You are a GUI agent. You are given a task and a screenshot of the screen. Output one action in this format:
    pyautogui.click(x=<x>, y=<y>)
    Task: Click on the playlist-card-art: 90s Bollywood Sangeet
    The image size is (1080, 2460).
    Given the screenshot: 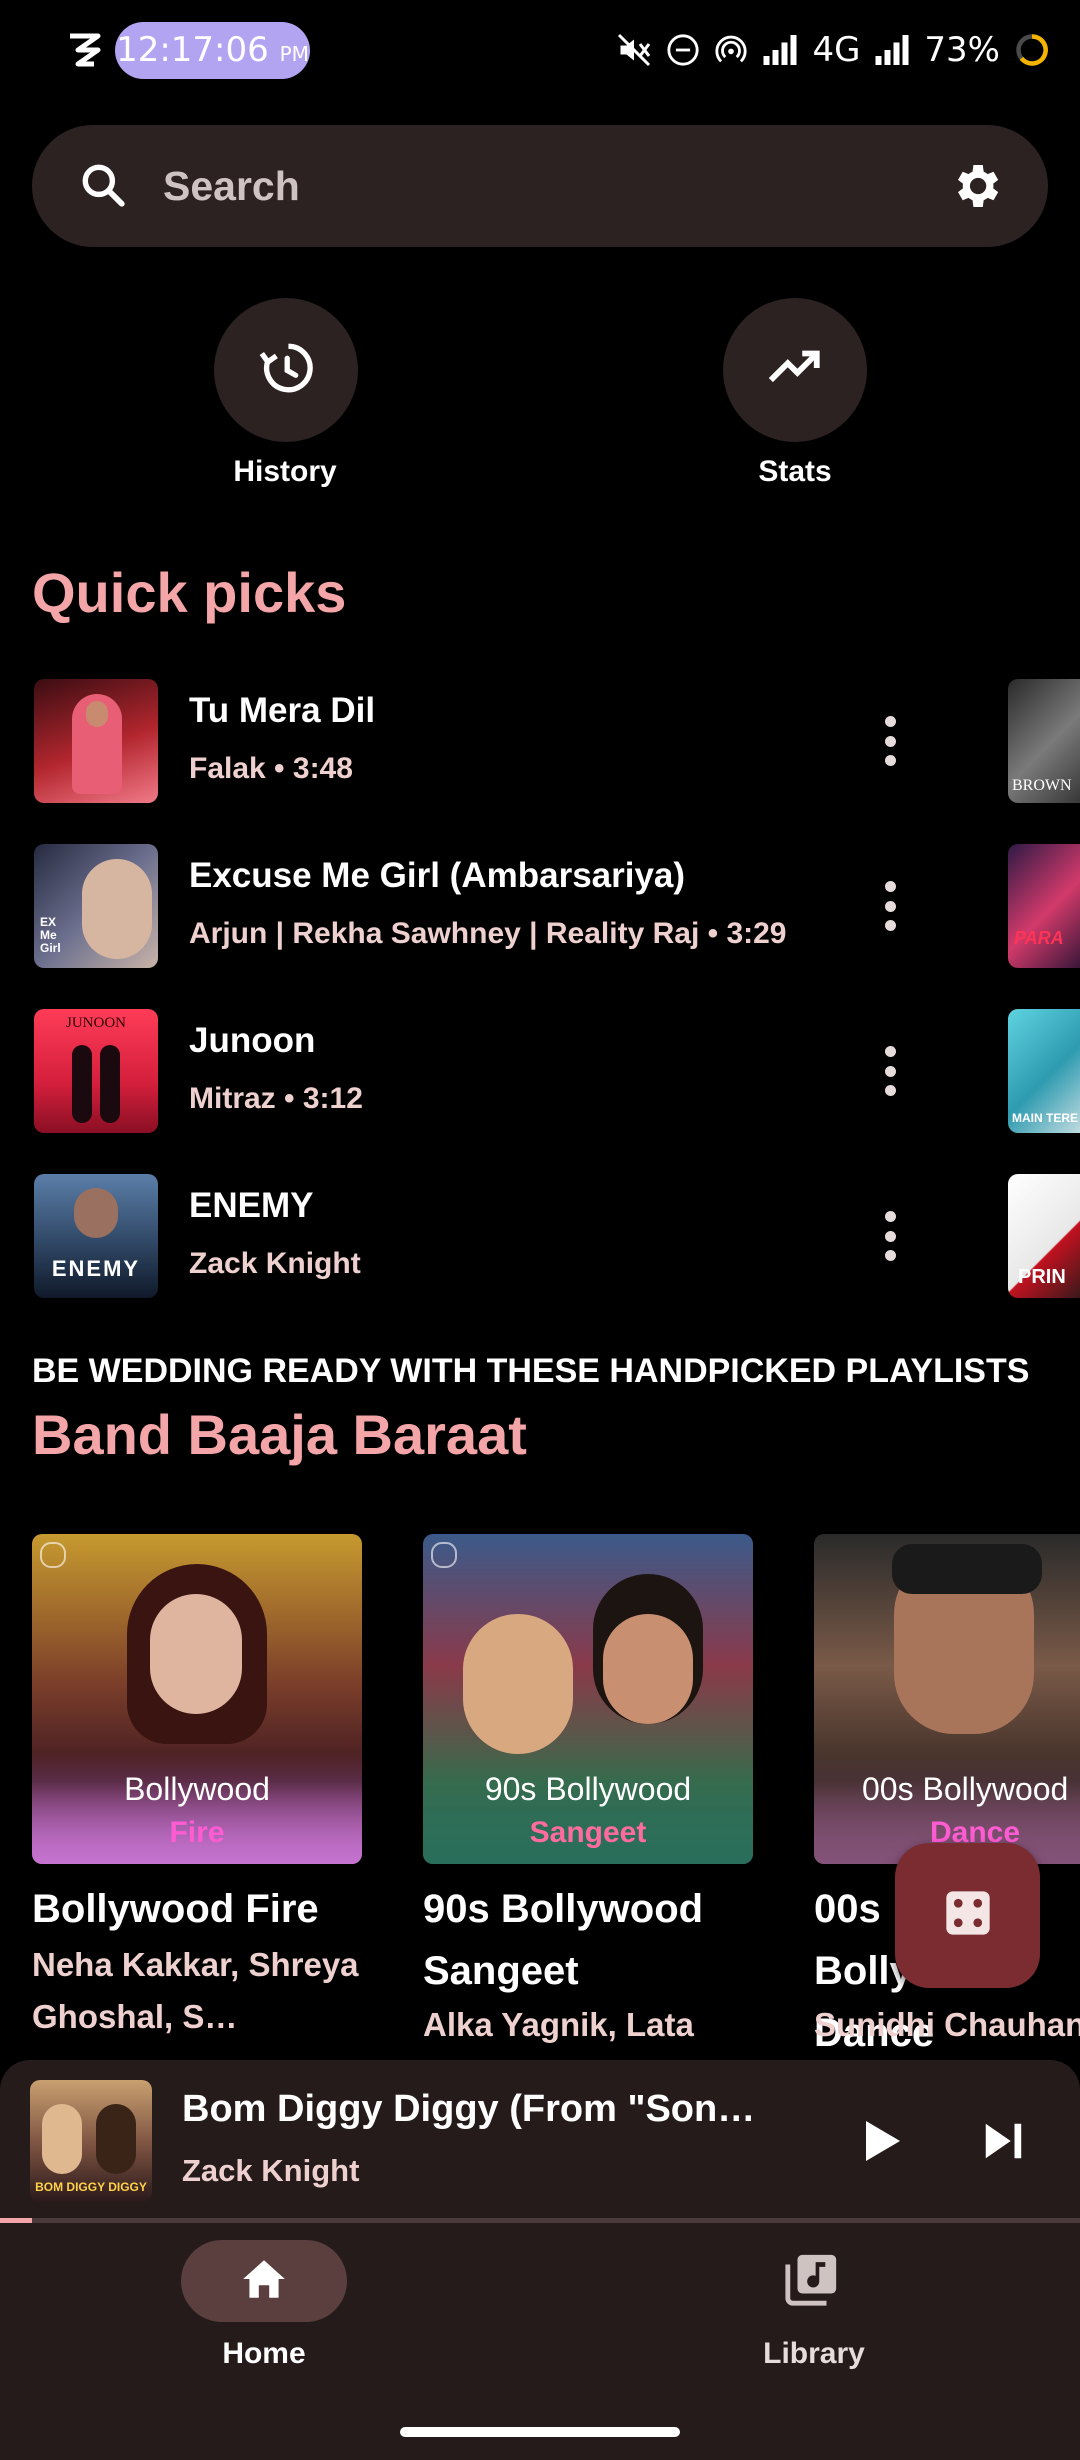 What is the action you would take?
    pyautogui.click(x=588, y=1699)
    